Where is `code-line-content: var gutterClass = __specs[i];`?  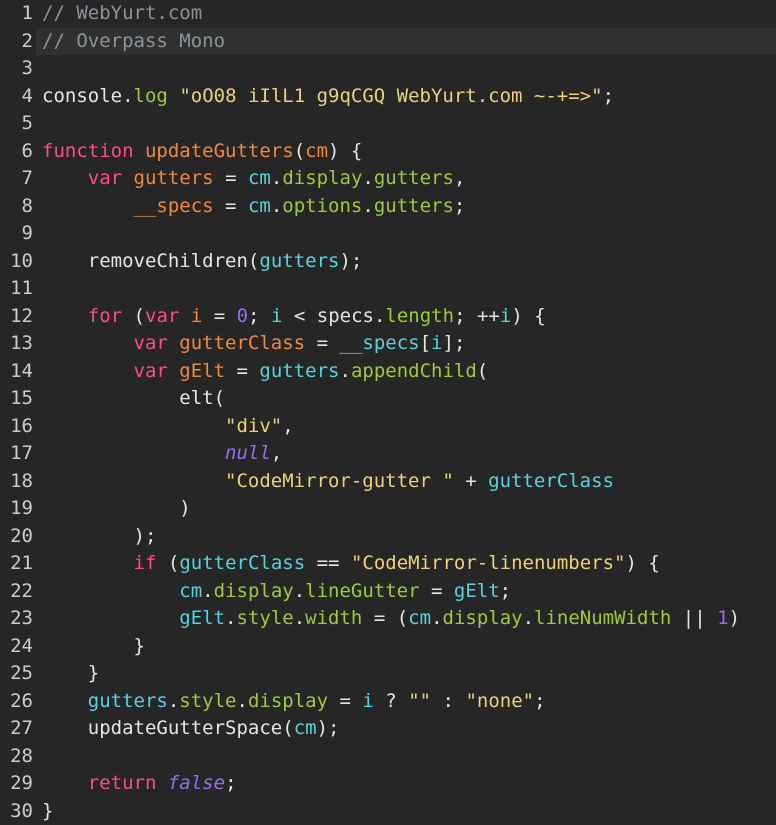 code-line-content: var gutterClass = __specs[i]; is located at coordinates (406, 344).